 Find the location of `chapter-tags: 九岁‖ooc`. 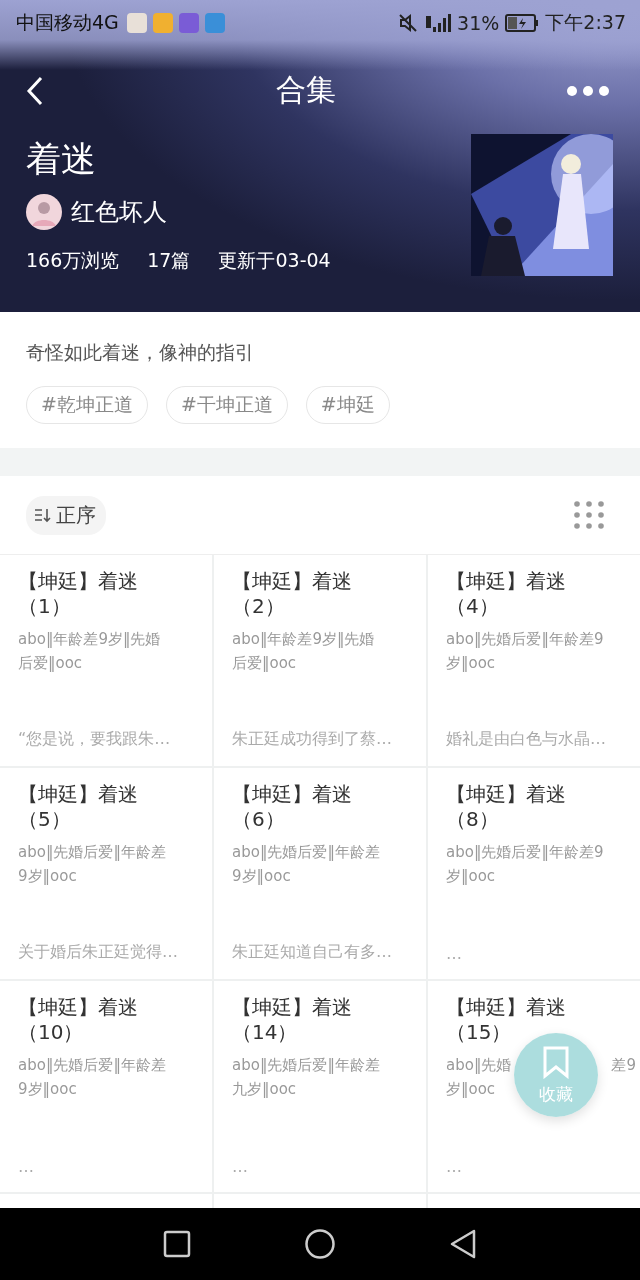

chapter-tags: 九岁‖ooc is located at coordinates (264, 1089).